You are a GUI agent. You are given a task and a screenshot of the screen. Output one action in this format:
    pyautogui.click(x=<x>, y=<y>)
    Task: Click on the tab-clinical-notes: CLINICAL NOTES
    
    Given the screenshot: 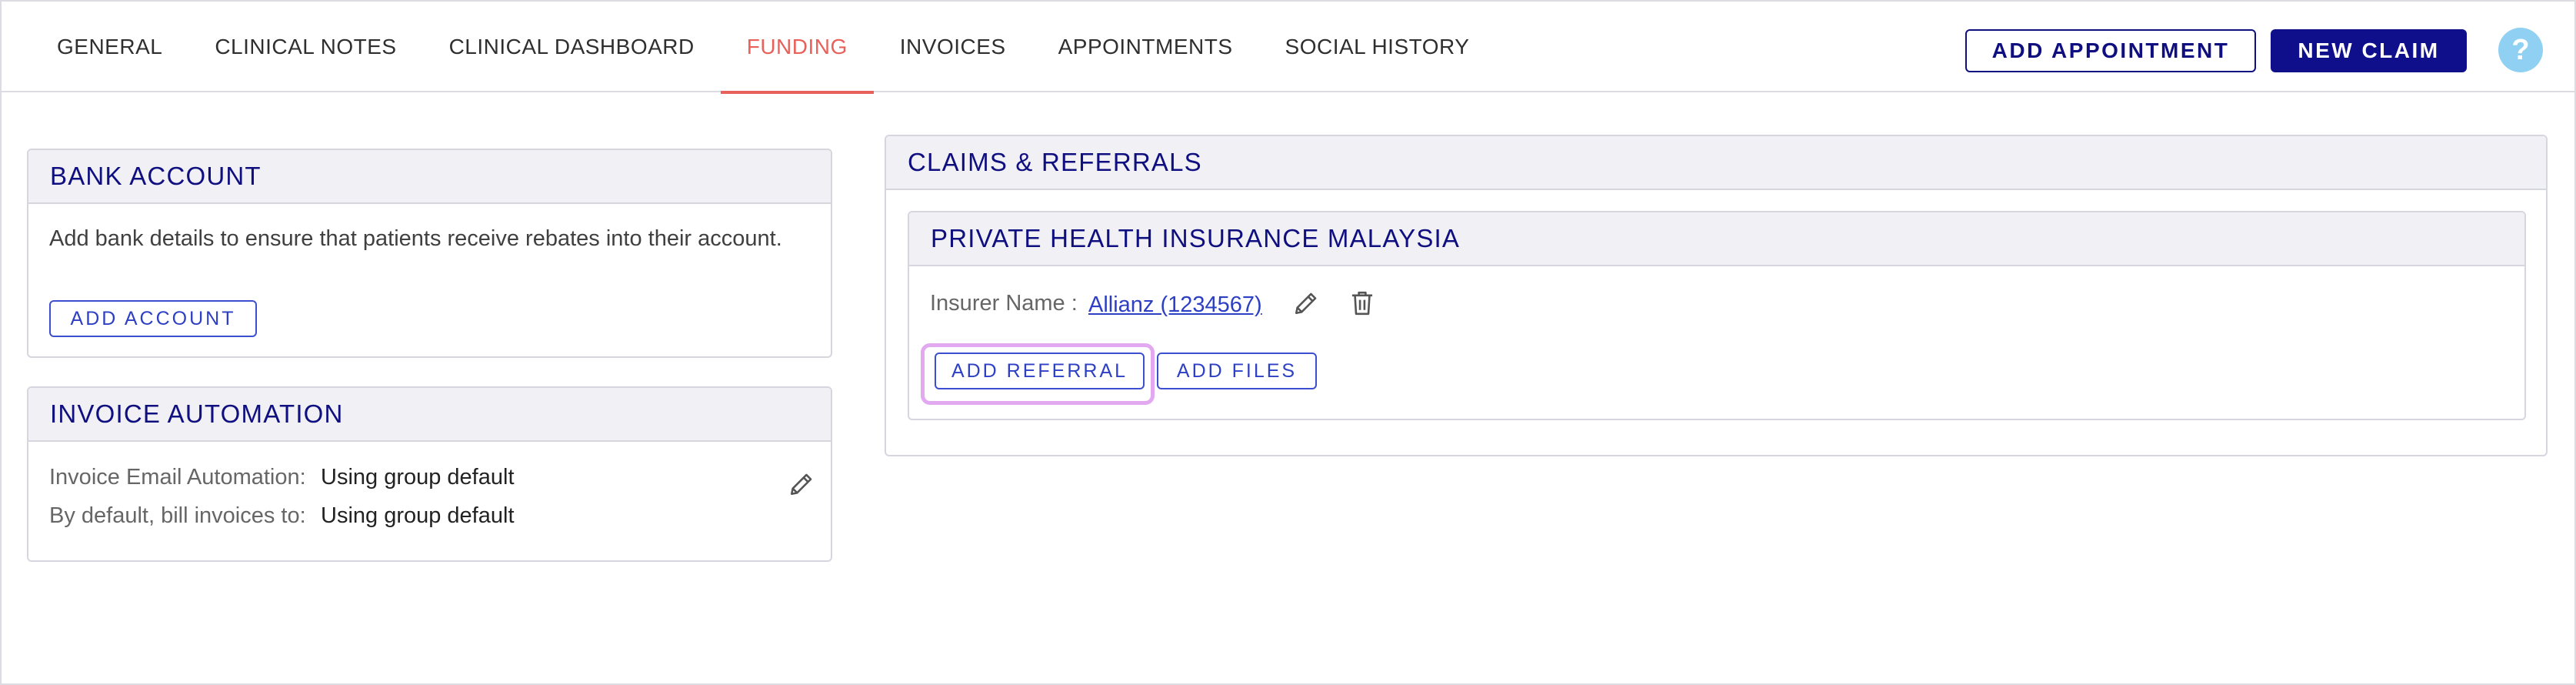 What is the action you would take?
    pyautogui.click(x=305, y=47)
    